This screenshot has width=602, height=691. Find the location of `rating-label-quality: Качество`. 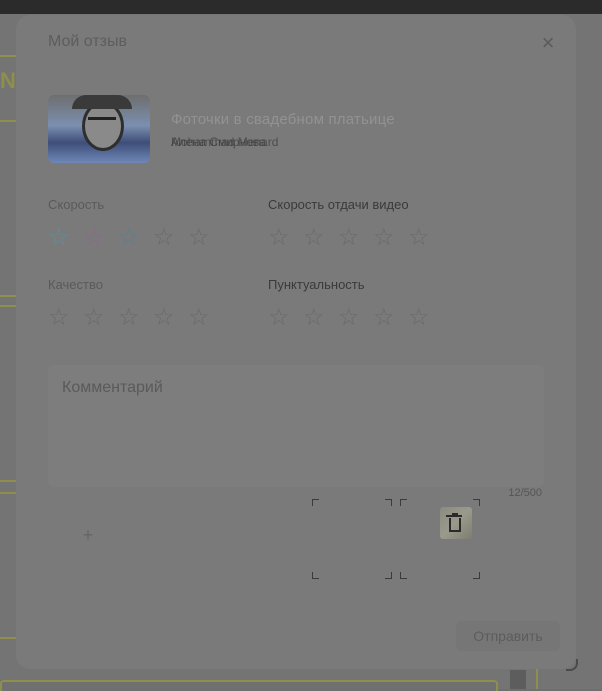

rating-label-quality: Качество is located at coordinates (75, 284).